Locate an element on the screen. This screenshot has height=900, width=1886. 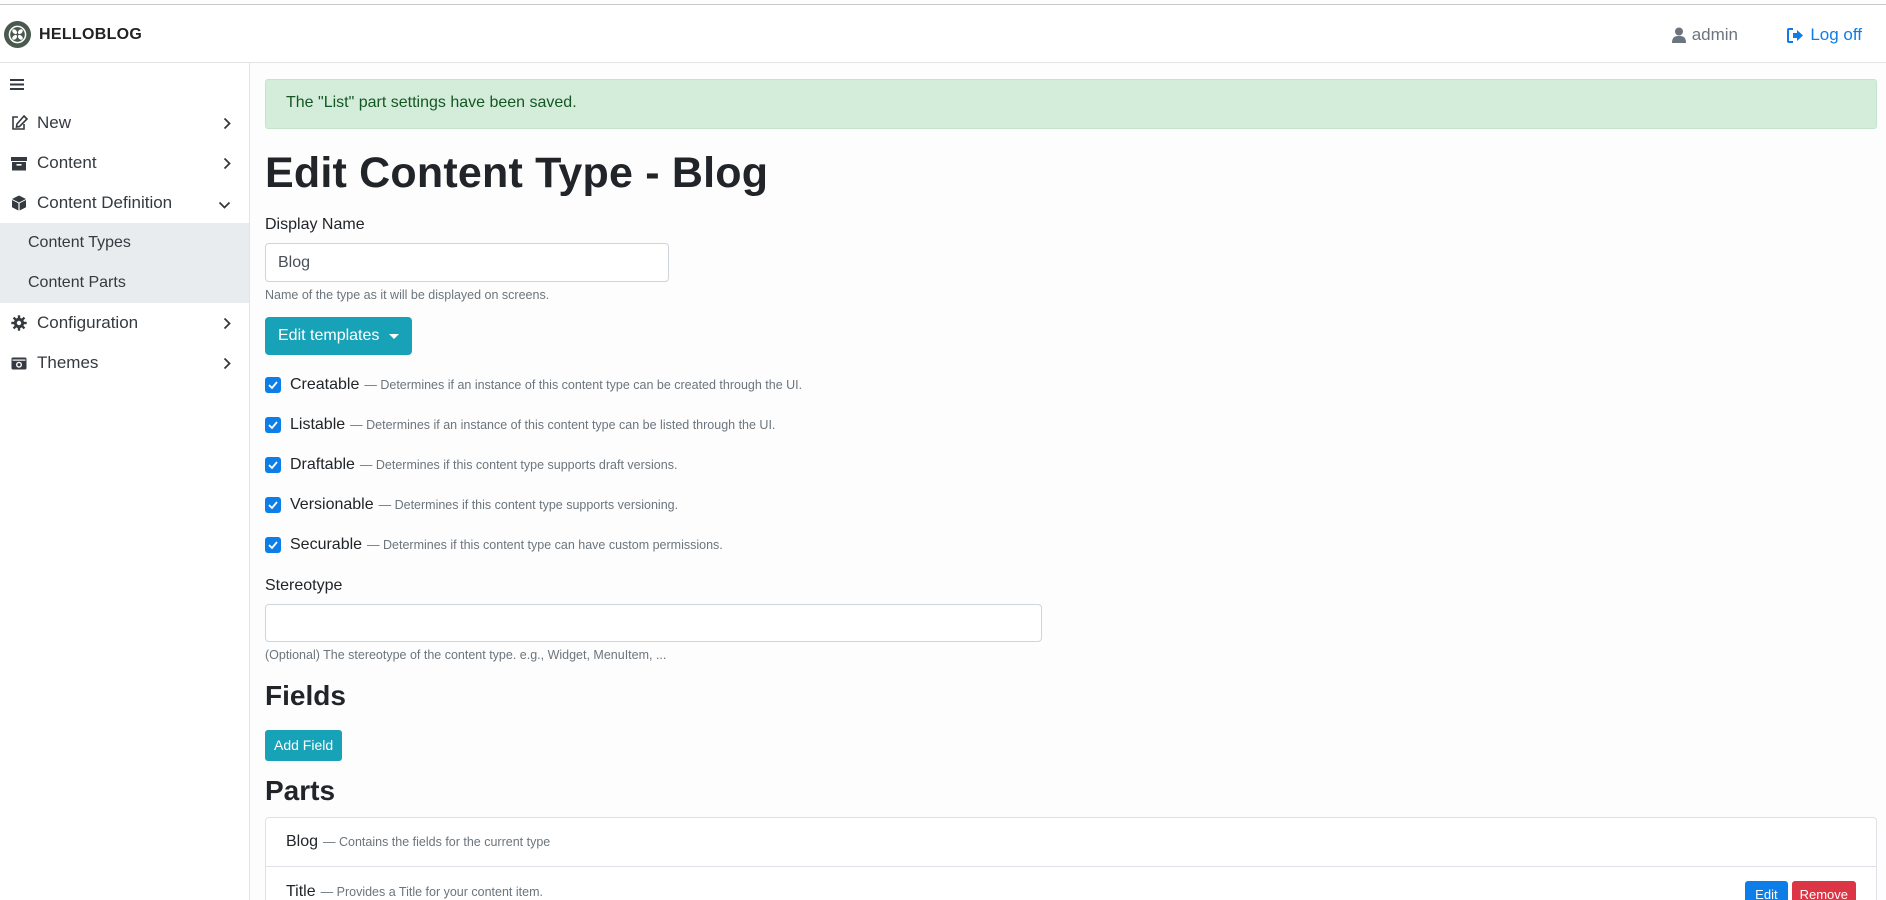
top-navbar: HELLOBLOG admin Log off is located at coordinates (943, 34).